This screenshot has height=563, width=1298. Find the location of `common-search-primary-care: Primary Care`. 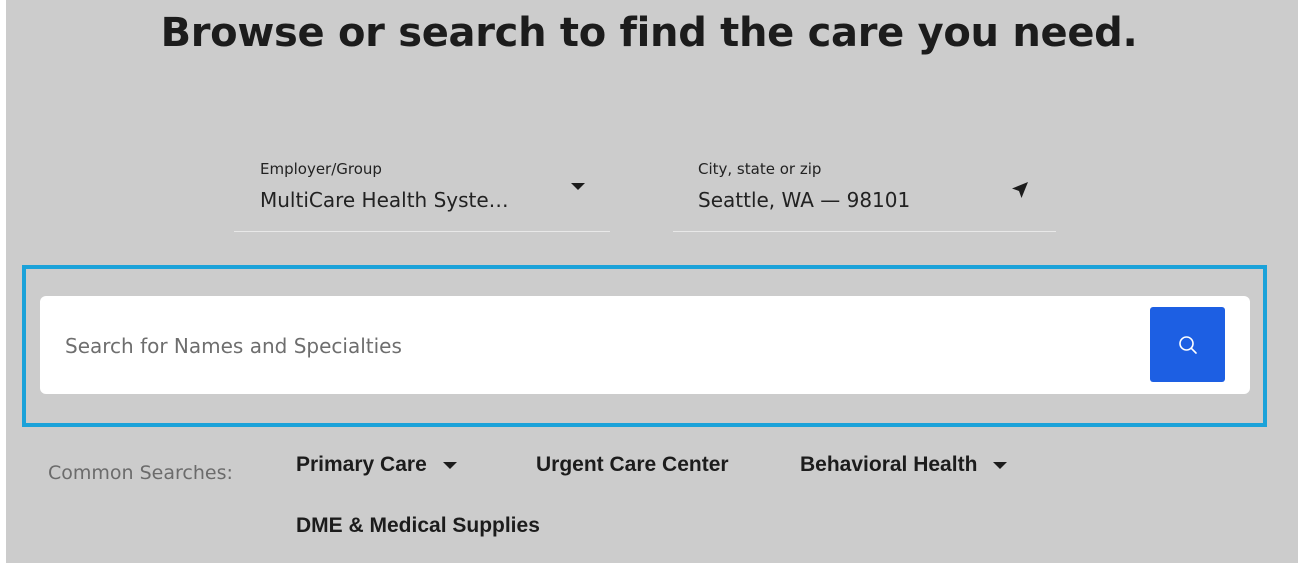

common-search-primary-care: Primary Care is located at coordinates (376, 465).